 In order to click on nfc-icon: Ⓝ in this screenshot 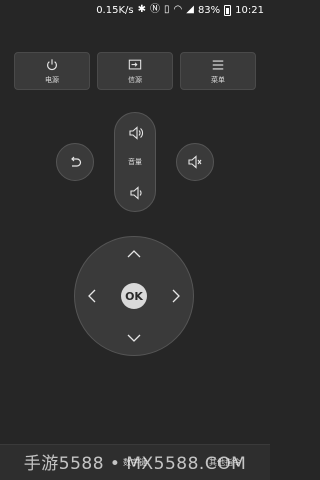, I will do `click(154, 9)`.